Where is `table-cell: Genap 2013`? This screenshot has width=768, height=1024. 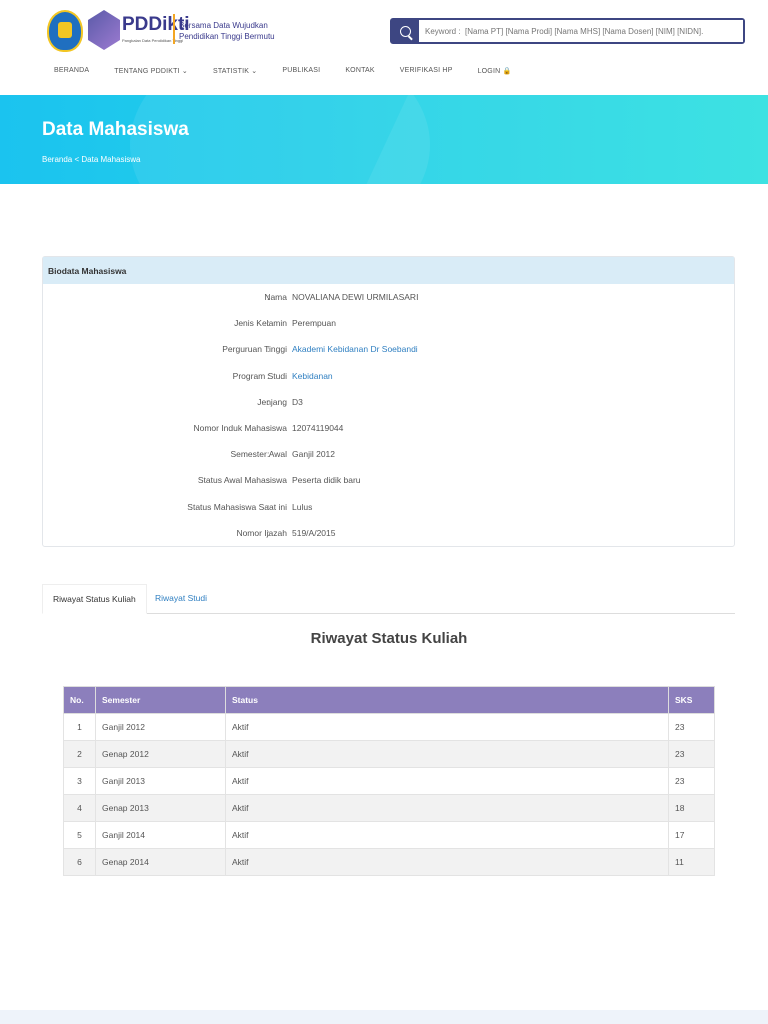 table-cell: Genap 2013 is located at coordinates (160, 808).